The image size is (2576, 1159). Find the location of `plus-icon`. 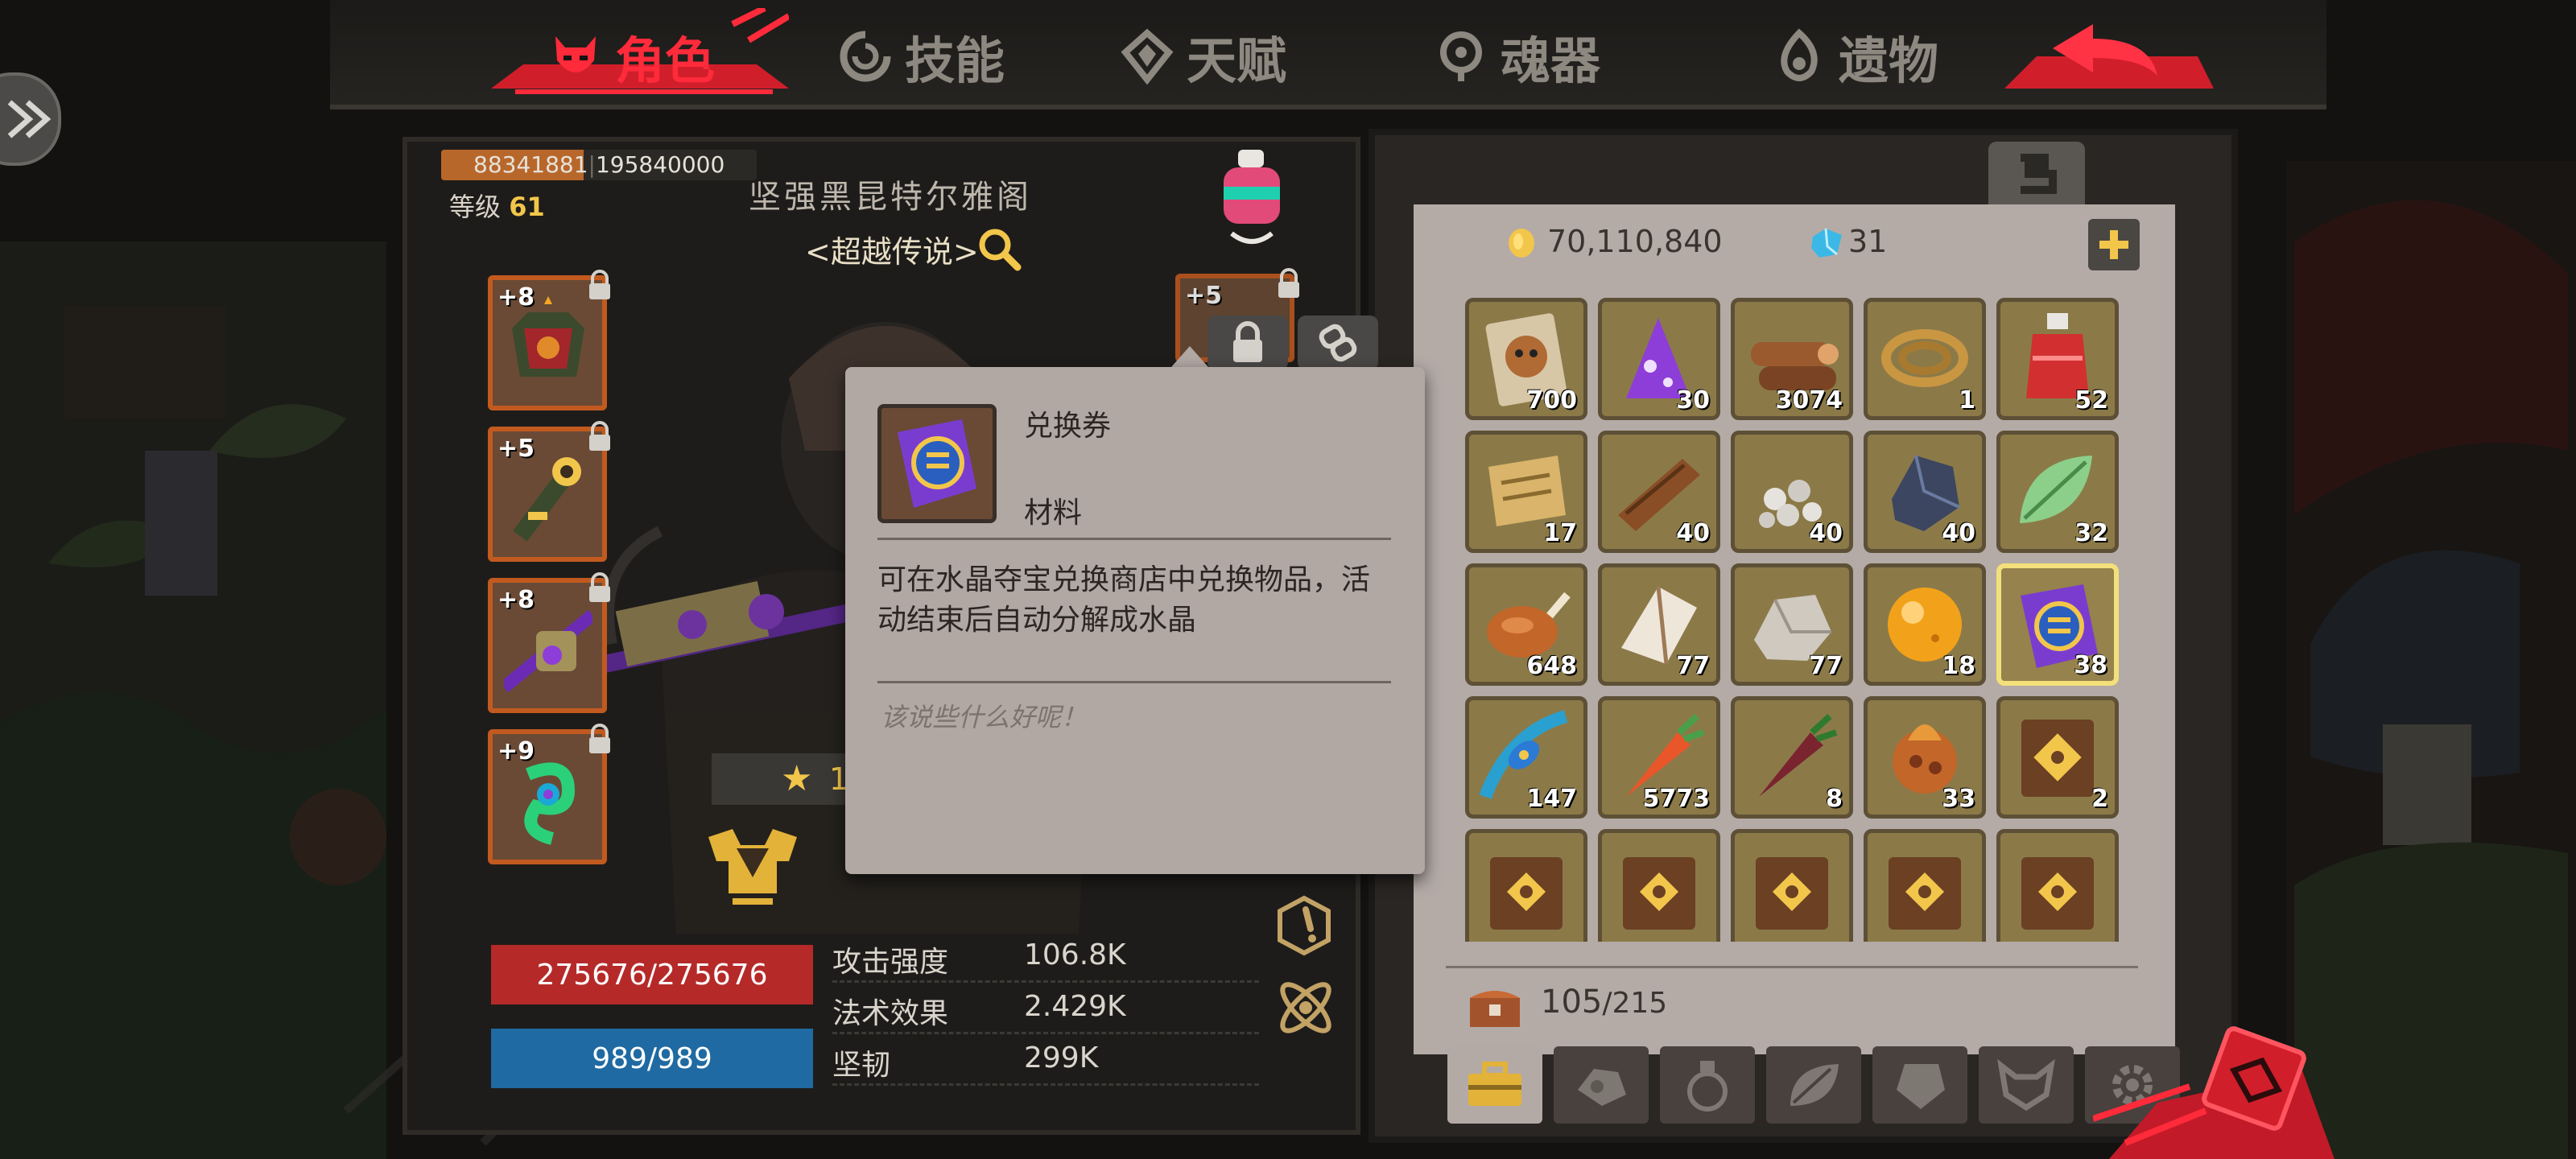

plus-icon is located at coordinates (2113, 244).